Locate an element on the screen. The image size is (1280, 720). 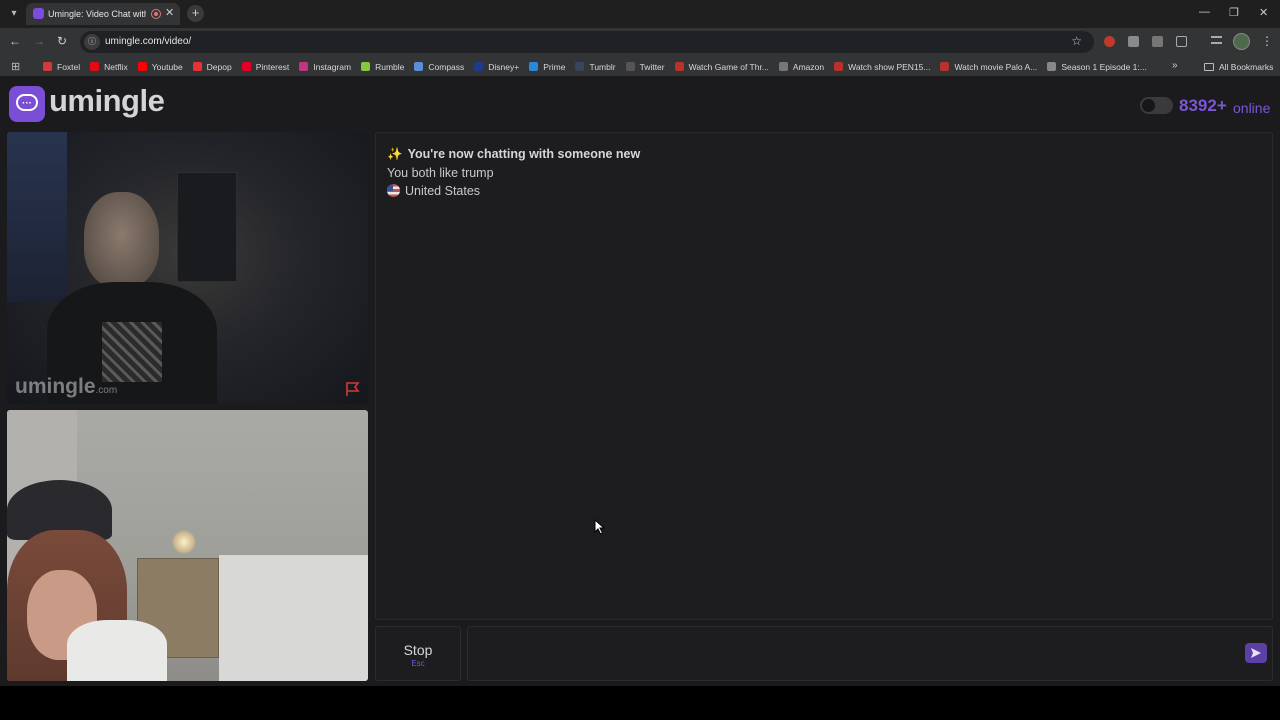
bookmark-item: Amazon is located at coordinates (801, 66).